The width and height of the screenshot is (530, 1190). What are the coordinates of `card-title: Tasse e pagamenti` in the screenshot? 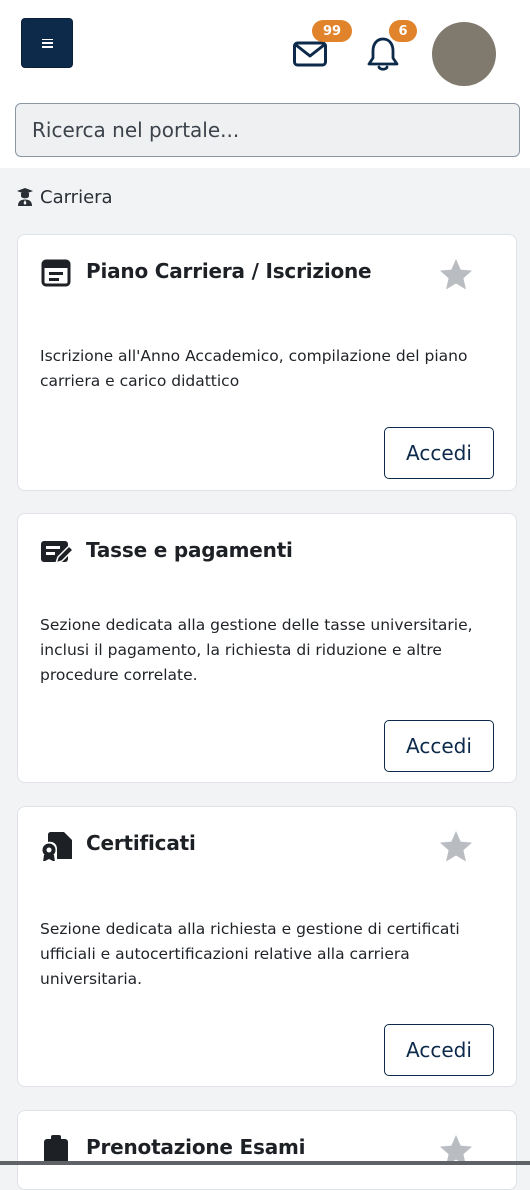 It's located at (189, 550).